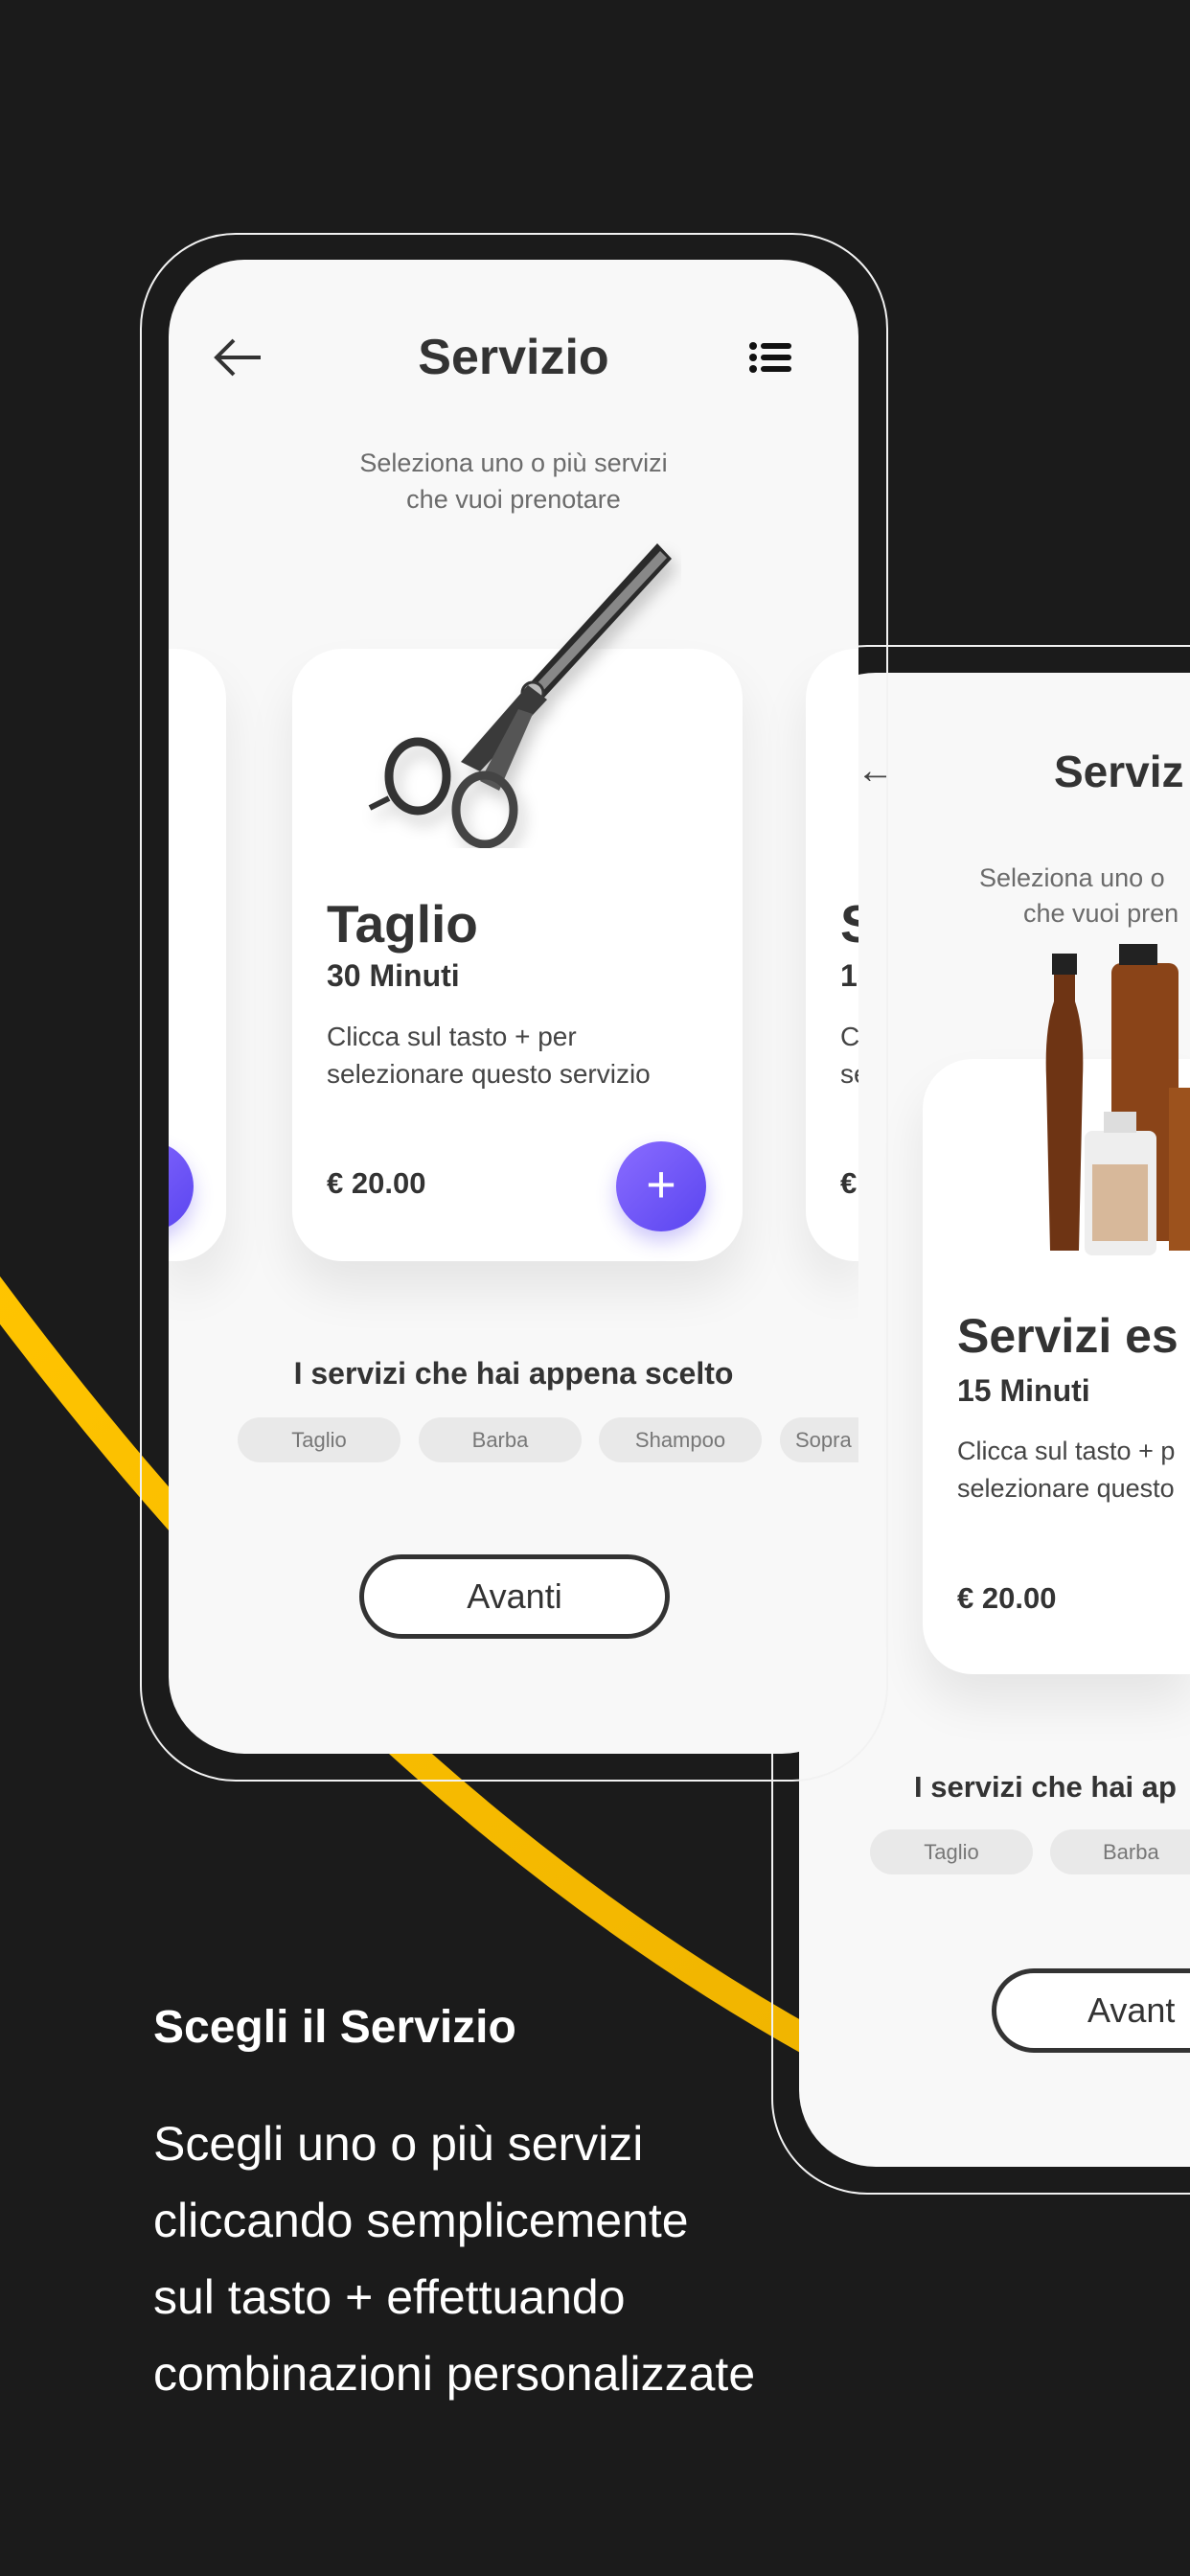 This screenshot has height=2576, width=1190. Describe the element at coordinates (849, 1036) in the screenshot. I see `service-description: C` at that location.